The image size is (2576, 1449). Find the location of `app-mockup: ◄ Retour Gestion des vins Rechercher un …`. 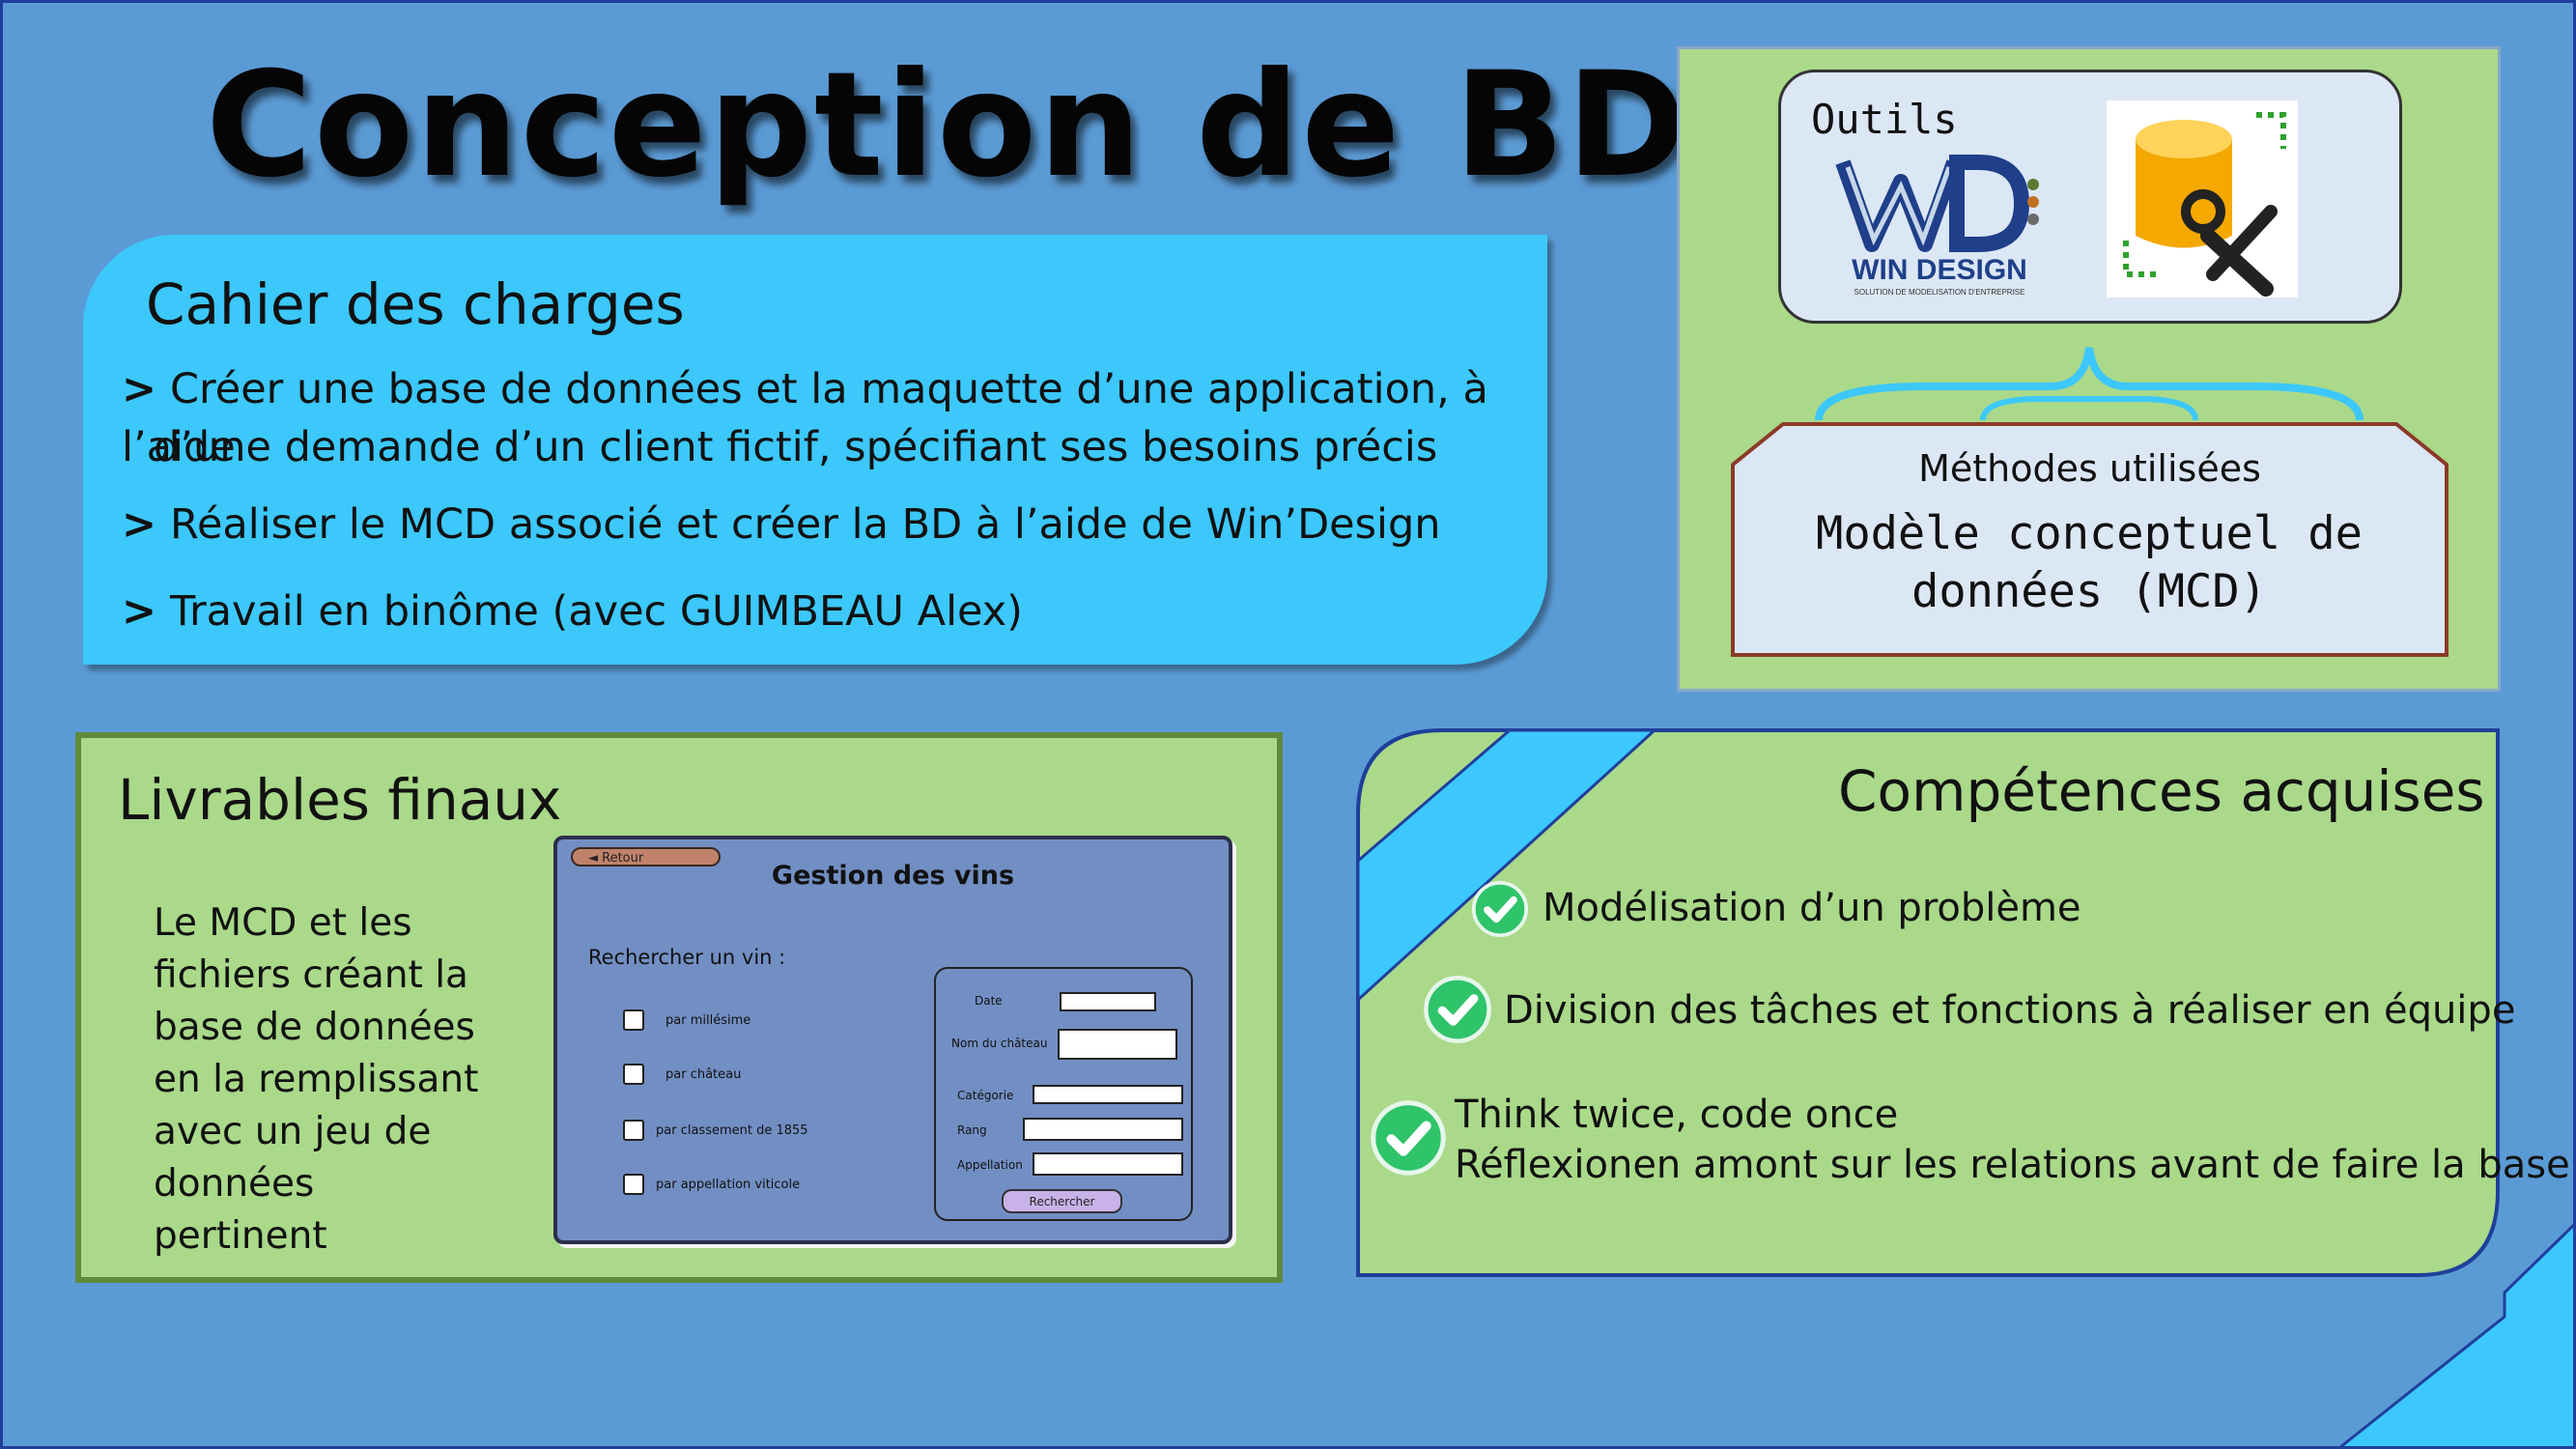

app-mockup: ◄ Retour Gestion des vins Rechercher un … is located at coordinates (892, 1040).